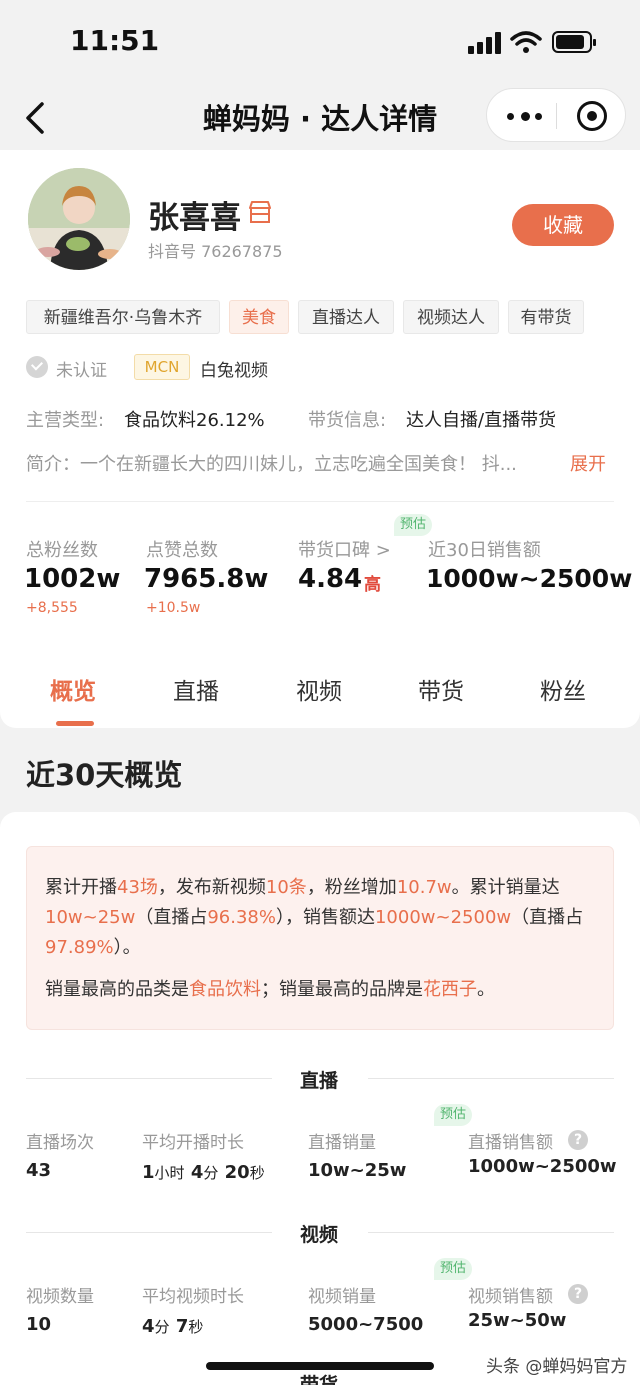 The width and height of the screenshot is (640, 1385). Describe the element at coordinates (588, 463) in the screenshot. I see `expand-link: 展开` at that location.